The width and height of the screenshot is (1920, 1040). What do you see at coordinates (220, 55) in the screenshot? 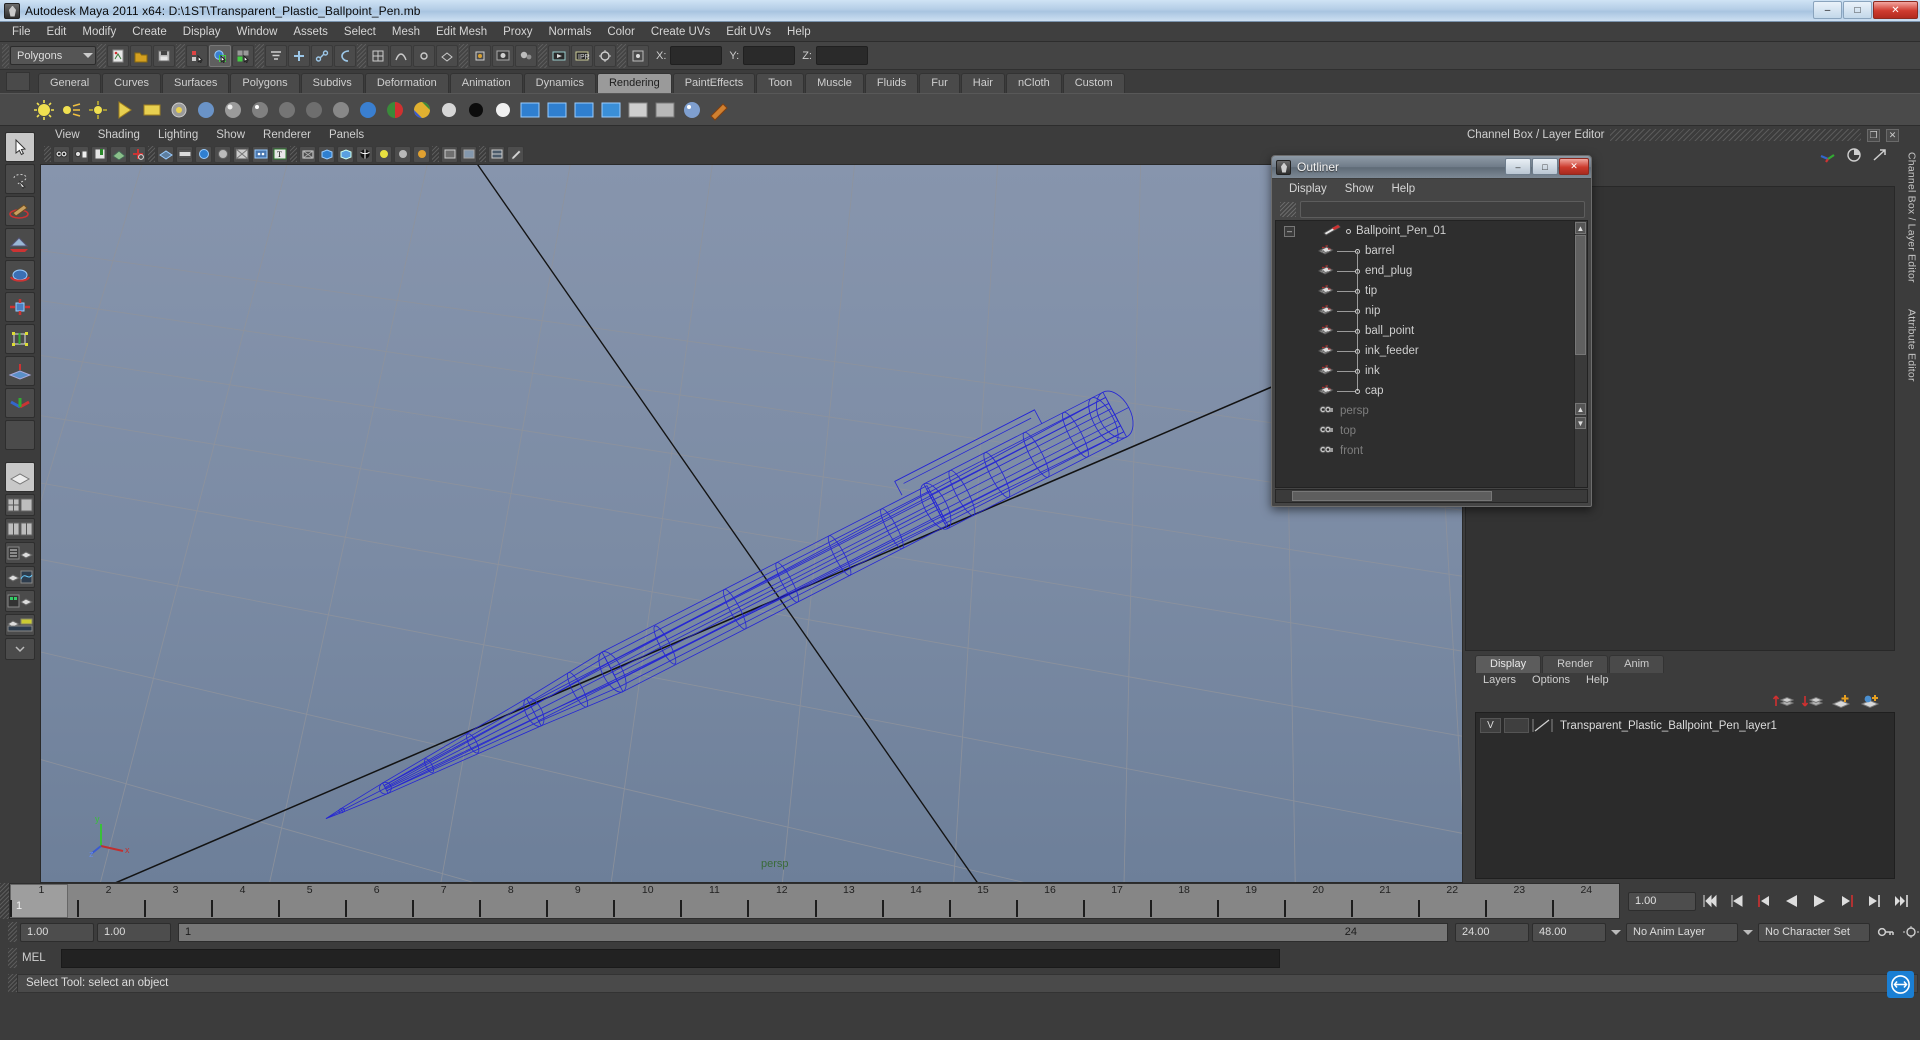
I see `select-by-object-type-button` at bounding box center [220, 55].